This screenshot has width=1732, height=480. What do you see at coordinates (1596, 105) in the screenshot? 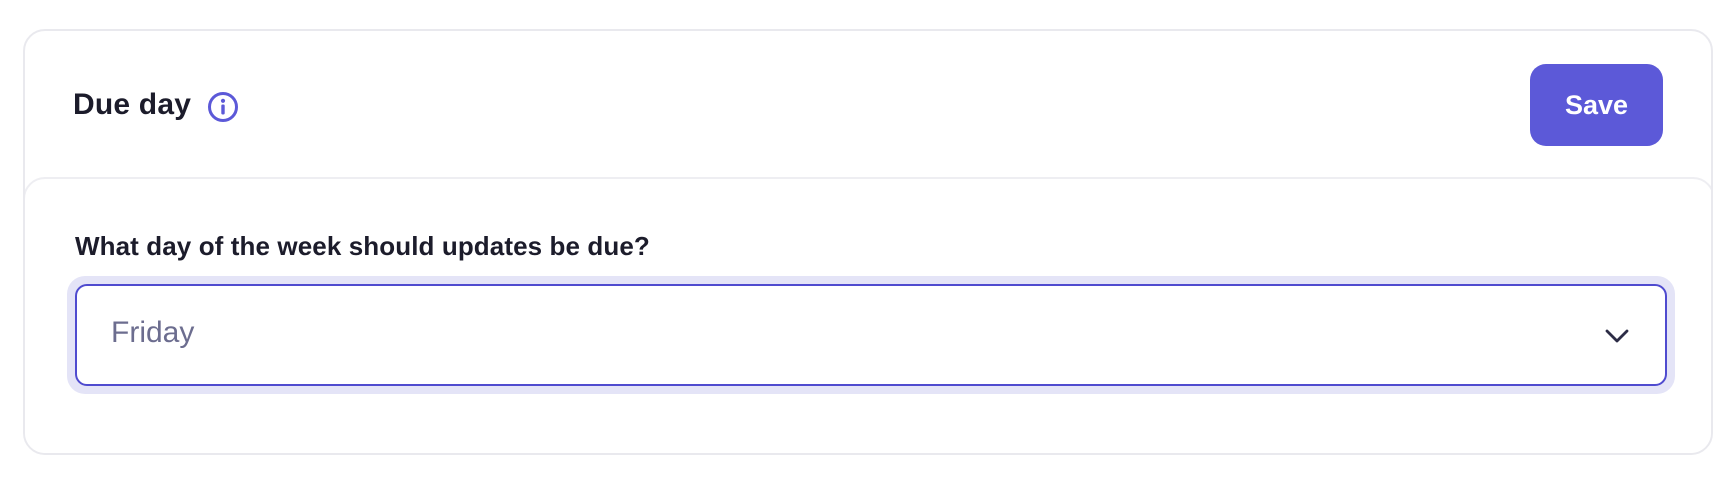
I see `save-button: Save` at bounding box center [1596, 105].